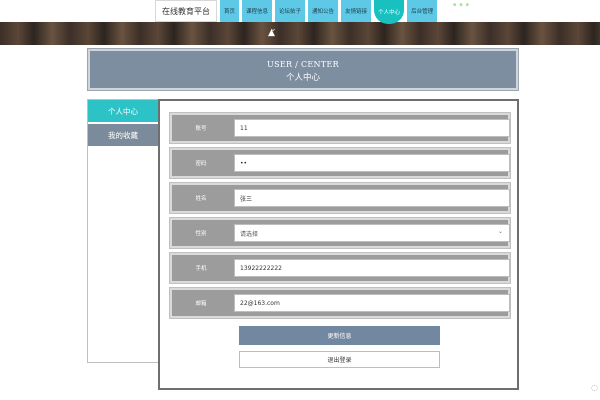  Describe the element at coordinates (123, 231) in the screenshot. I see `sidebar: 个人中心 我的收藏` at that location.